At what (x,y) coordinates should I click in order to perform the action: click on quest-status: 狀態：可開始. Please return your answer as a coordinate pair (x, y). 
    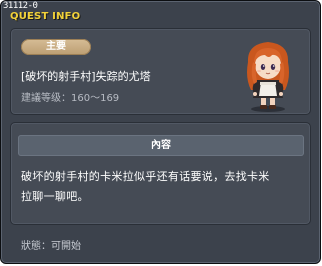
    Looking at the image, I should click on (51, 246).